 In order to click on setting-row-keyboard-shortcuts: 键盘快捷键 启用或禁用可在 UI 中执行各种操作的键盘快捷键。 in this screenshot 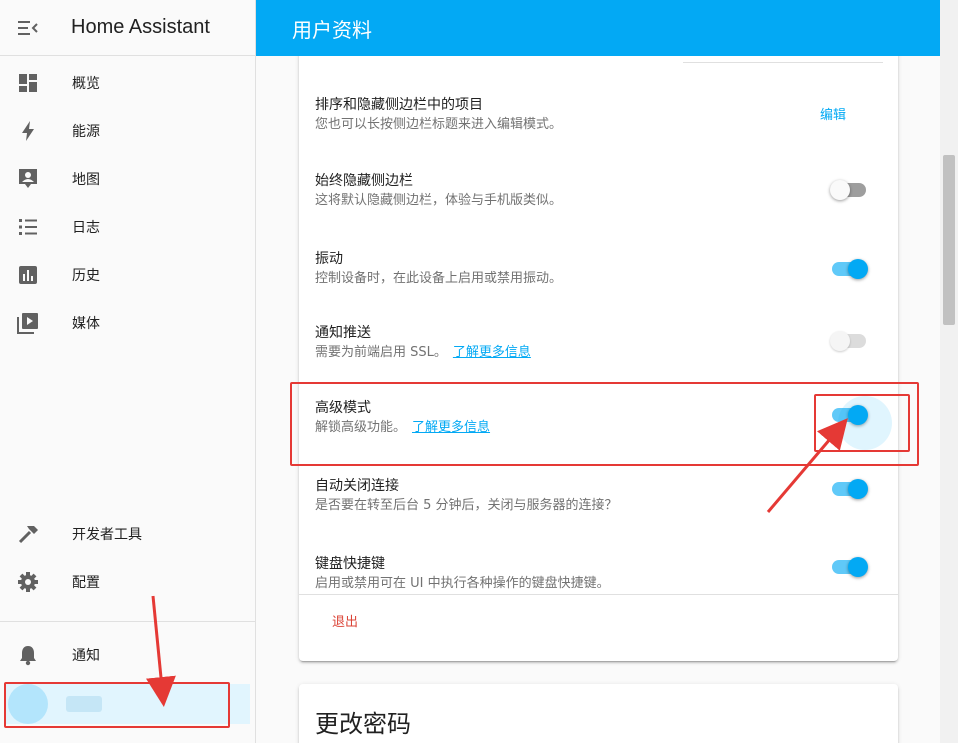, I will do `click(598, 574)`.